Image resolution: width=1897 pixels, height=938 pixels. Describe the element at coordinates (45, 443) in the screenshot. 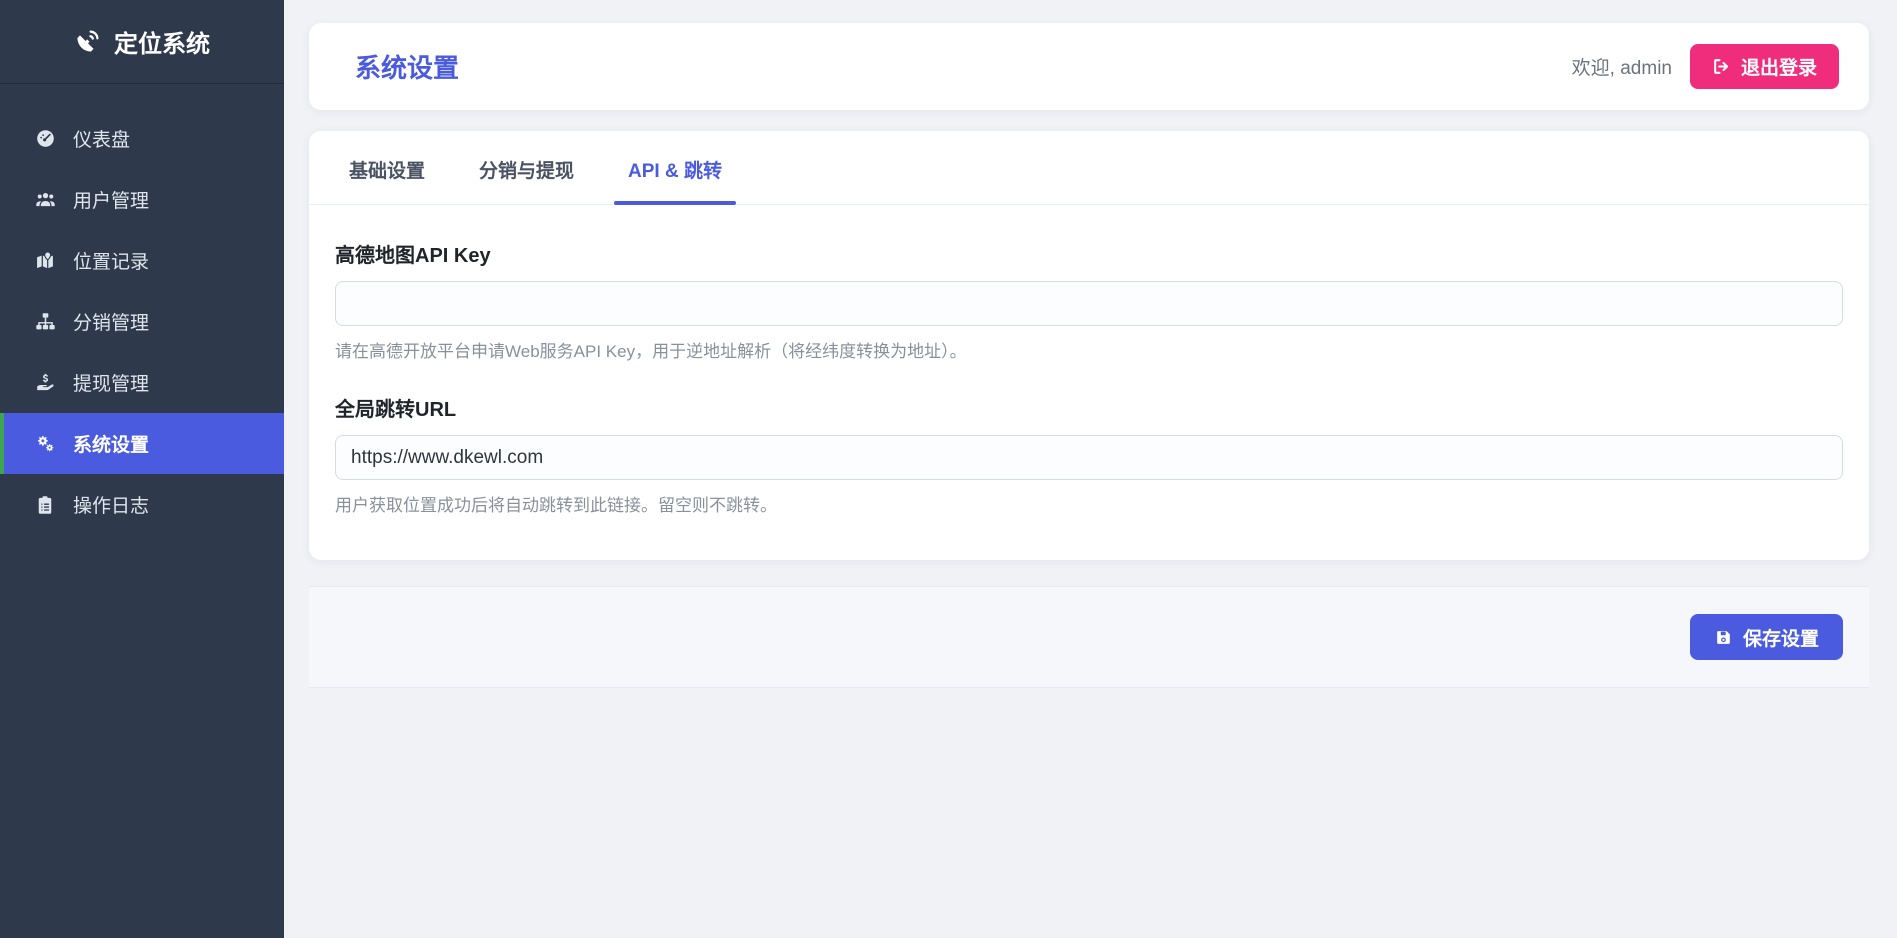

I see `cogs-icon` at that location.